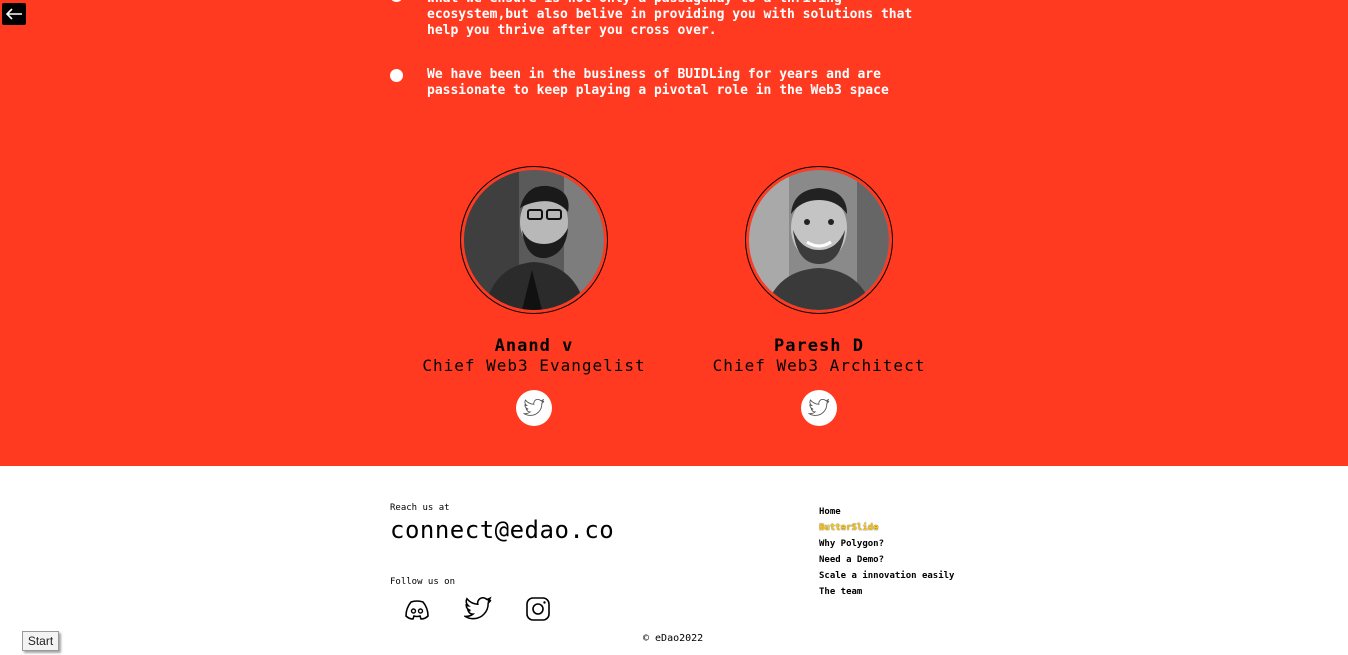 Image resolution: width=1348 pixels, height=655 pixels. I want to click on discord-icon, so click(417, 610).